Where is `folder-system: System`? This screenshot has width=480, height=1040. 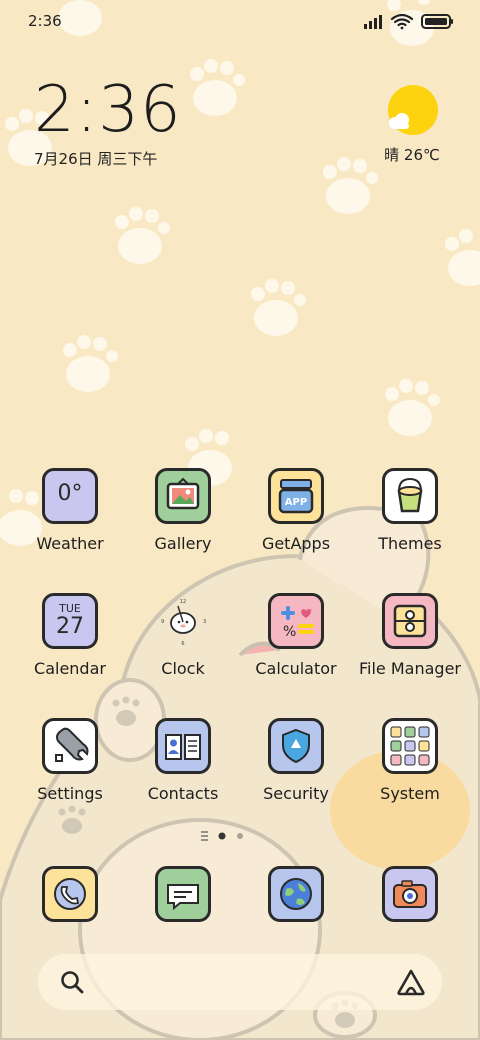
folder-system: System is located at coordinates (410, 760).